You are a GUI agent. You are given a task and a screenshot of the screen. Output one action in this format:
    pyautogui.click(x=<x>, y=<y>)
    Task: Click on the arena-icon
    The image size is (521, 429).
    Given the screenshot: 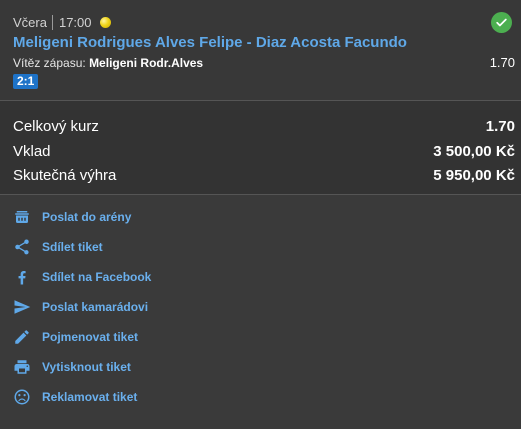 What is the action you would take?
    pyautogui.click(x=21, y=217)
    